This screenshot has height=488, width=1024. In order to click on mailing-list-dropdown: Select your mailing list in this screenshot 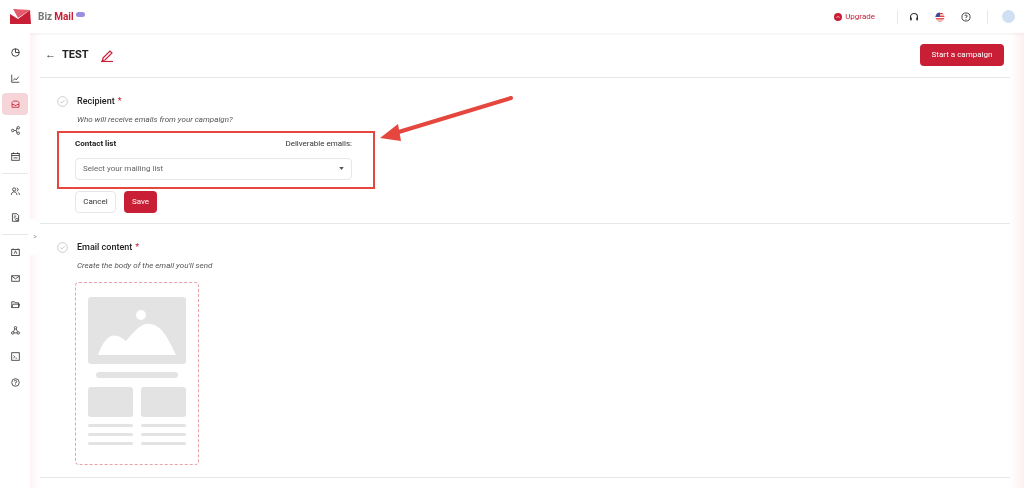, I will do `click(213, 168)`.